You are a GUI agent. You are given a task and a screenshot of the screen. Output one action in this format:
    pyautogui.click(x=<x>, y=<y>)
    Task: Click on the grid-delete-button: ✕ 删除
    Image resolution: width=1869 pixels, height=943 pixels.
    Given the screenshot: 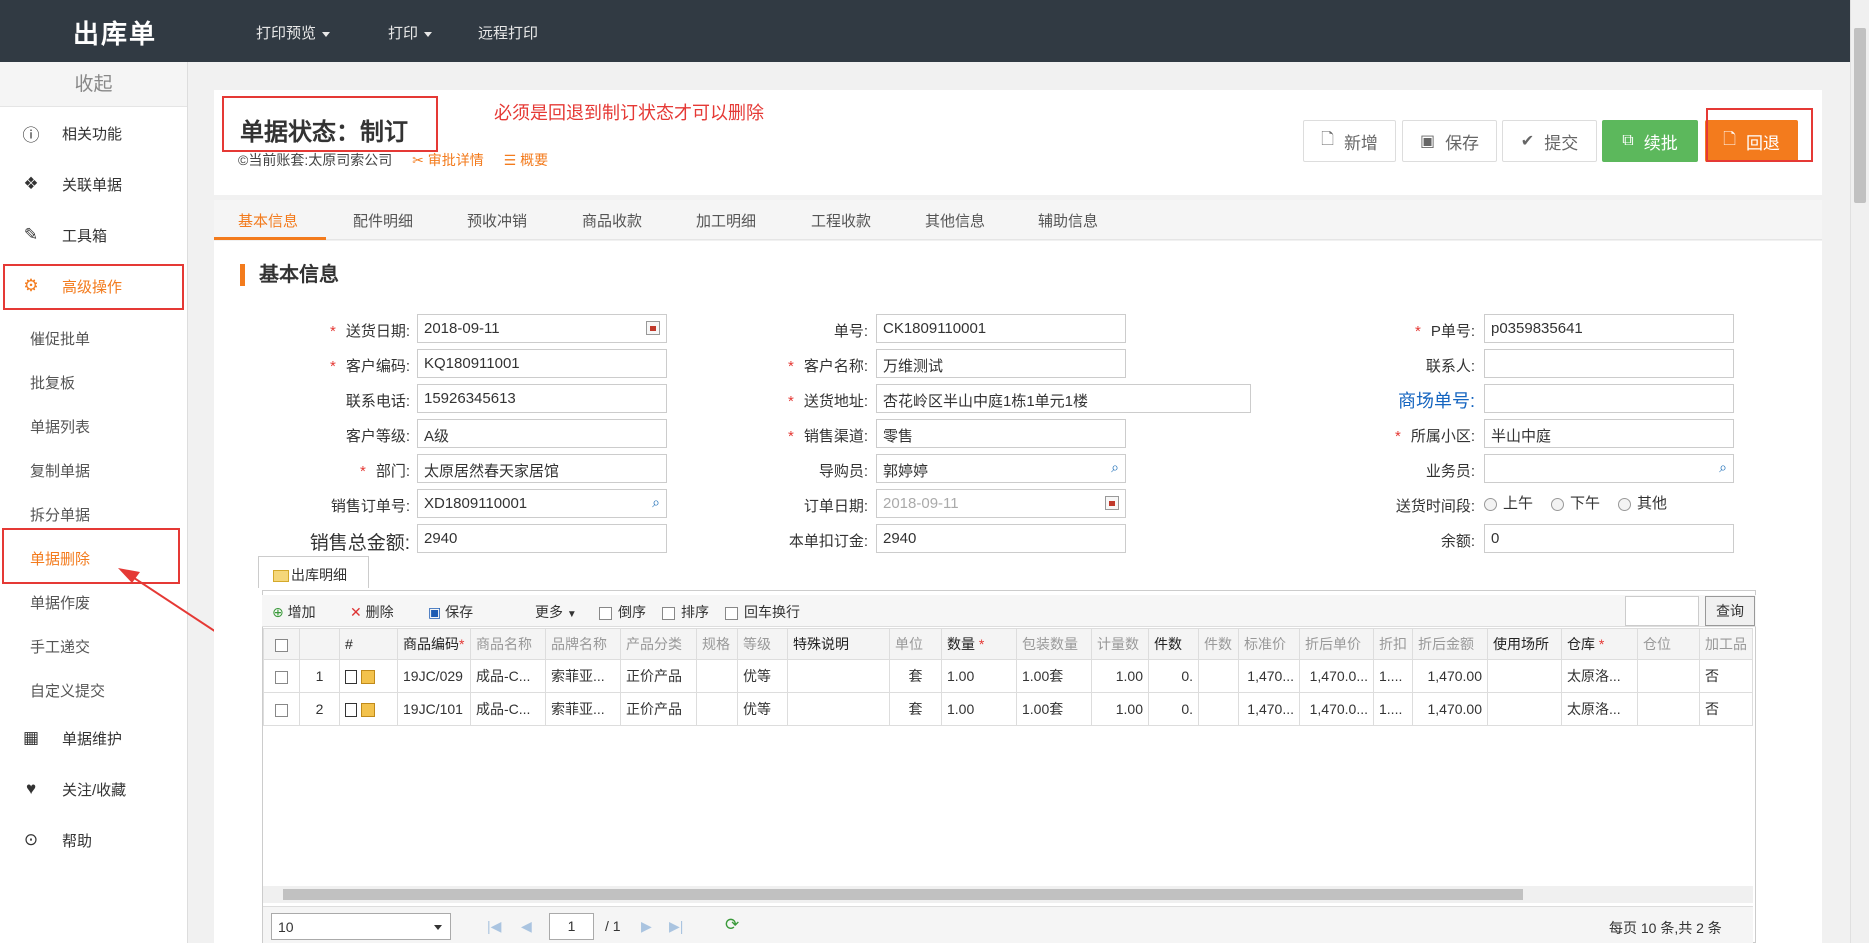 What is the action you would take?
    pyautogui.click(x=372, y=612)
    